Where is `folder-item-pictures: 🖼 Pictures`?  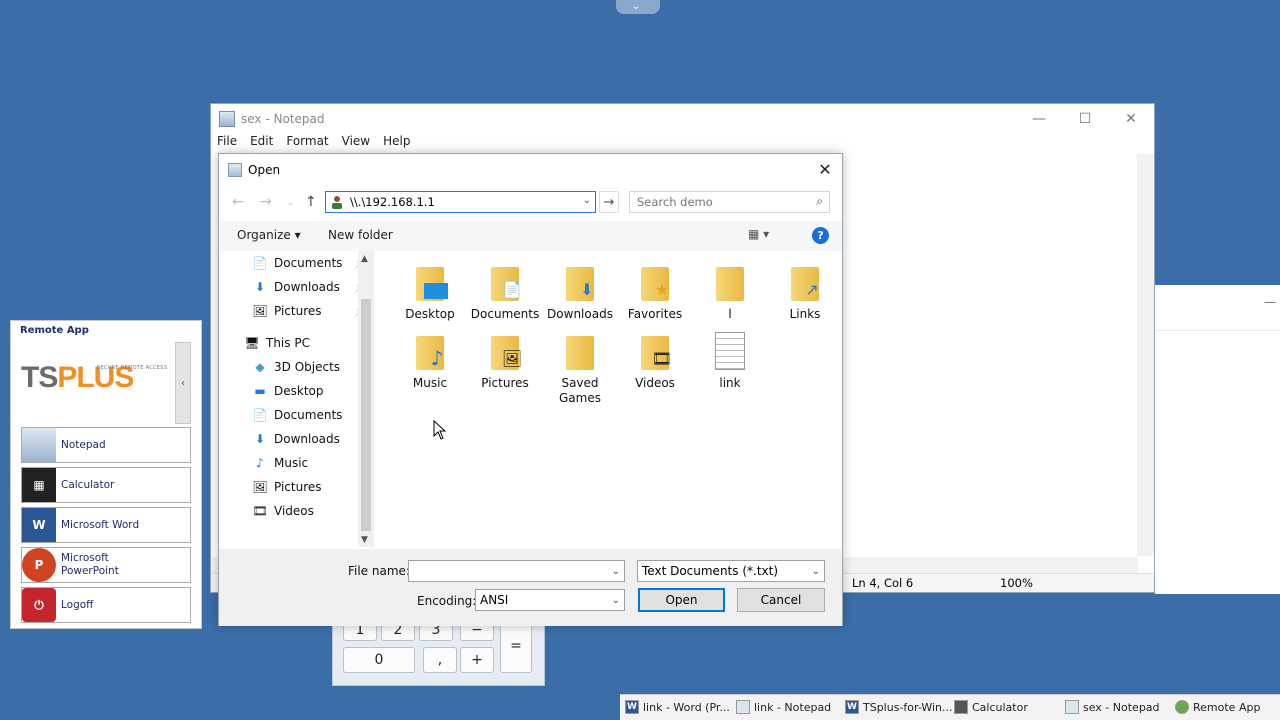
folder-item-pictures: 🖼 Pictures is located at coordinates (505, 361).